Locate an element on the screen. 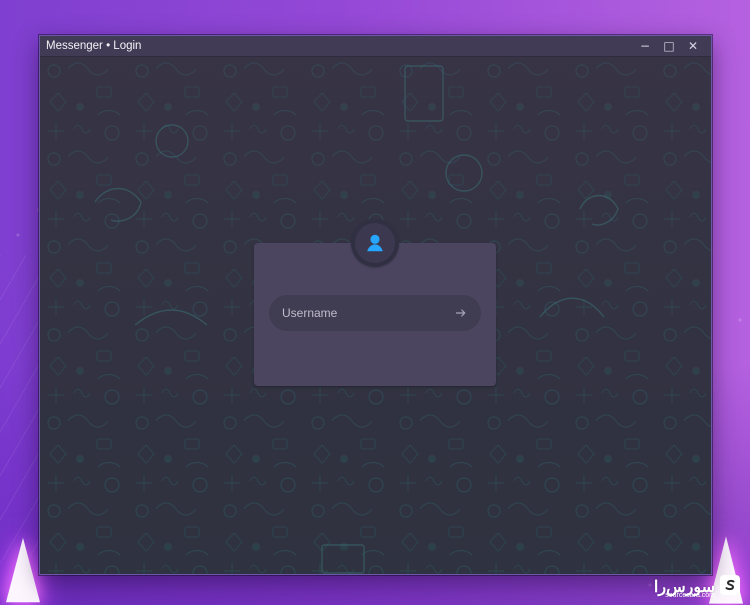 The image size is (750, 605). user-icon is located at coordinates (375, 243).